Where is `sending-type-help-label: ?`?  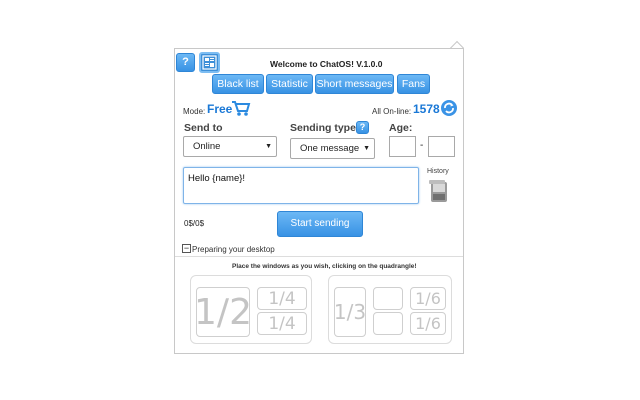 sending-type-help-label: ? is located at coordinates (362, 127).